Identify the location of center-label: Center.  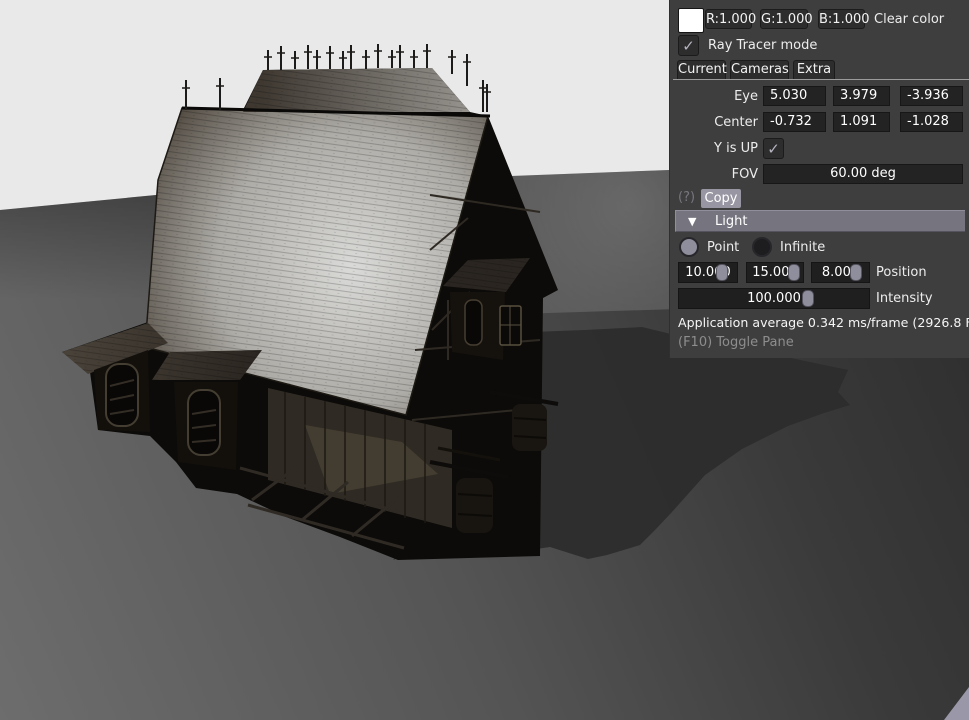
(736, 122).